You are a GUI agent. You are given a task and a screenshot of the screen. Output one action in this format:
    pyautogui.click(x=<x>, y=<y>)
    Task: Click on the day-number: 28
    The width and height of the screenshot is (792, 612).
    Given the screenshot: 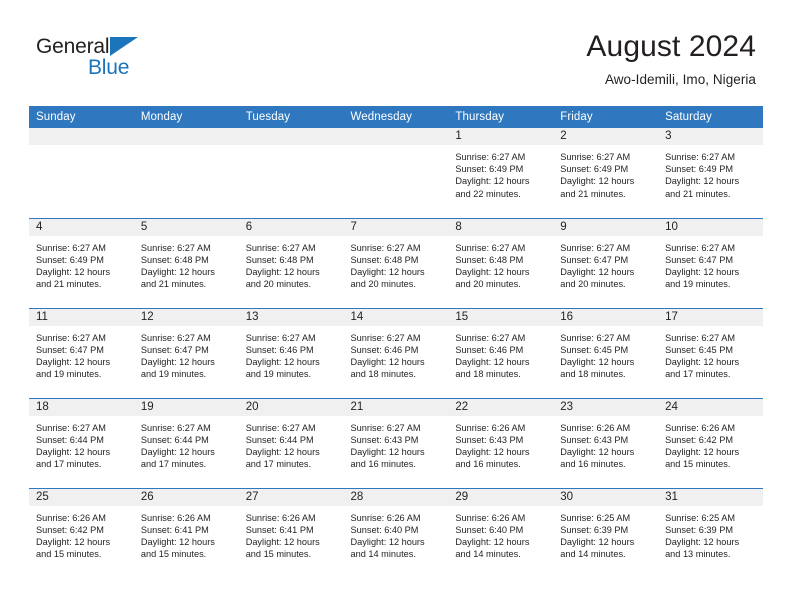 What is the action you would take?
    pyautogui.click(x=396, y=497)
    